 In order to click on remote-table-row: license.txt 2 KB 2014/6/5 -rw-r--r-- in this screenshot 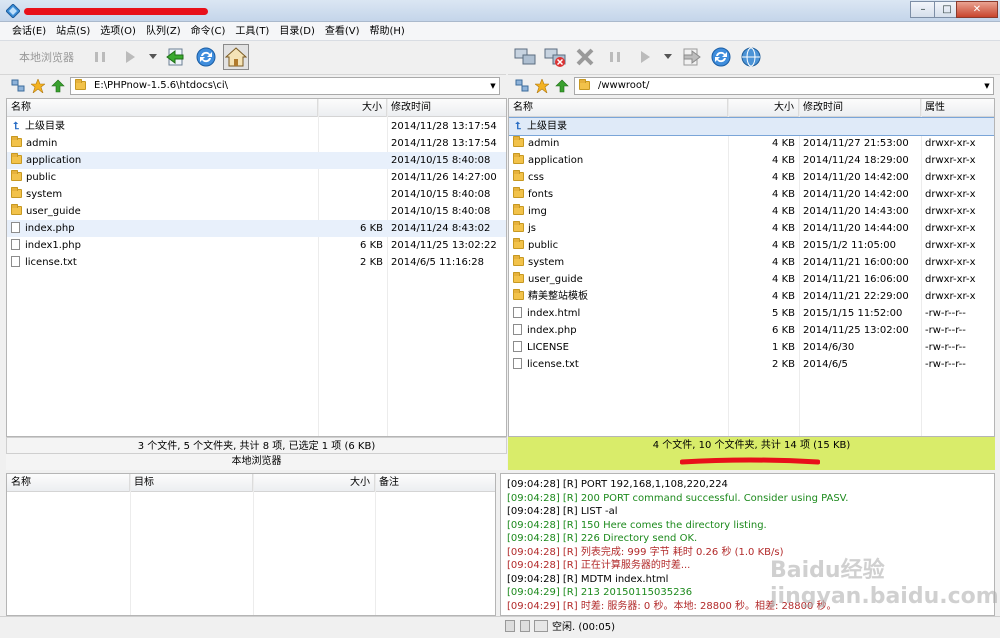, I will do `click(751, 364)`.